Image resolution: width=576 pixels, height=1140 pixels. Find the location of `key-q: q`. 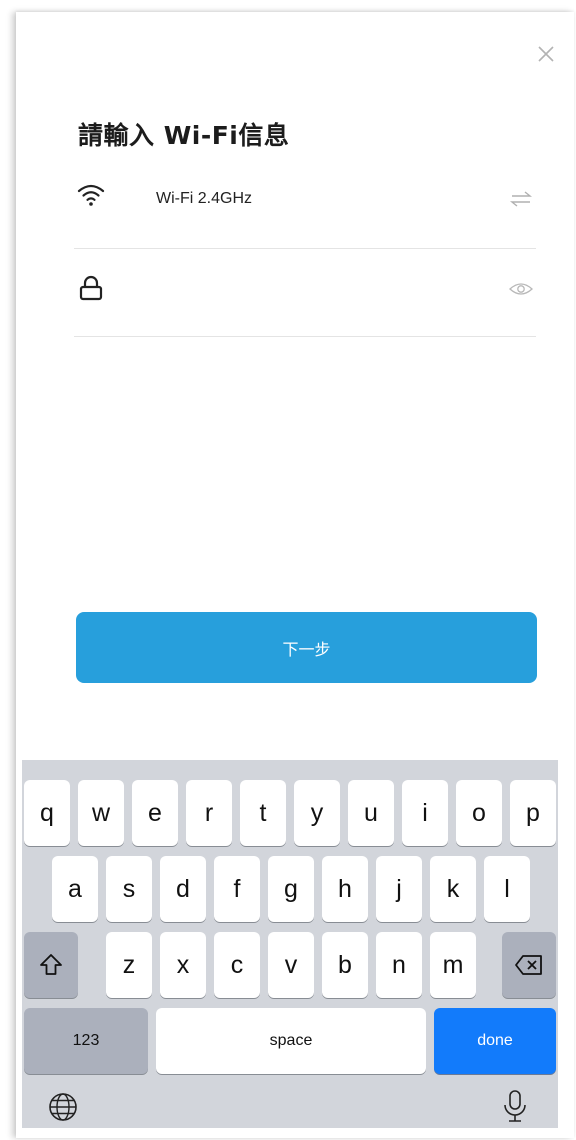

key-q: q is located at coordinates (47, 813).